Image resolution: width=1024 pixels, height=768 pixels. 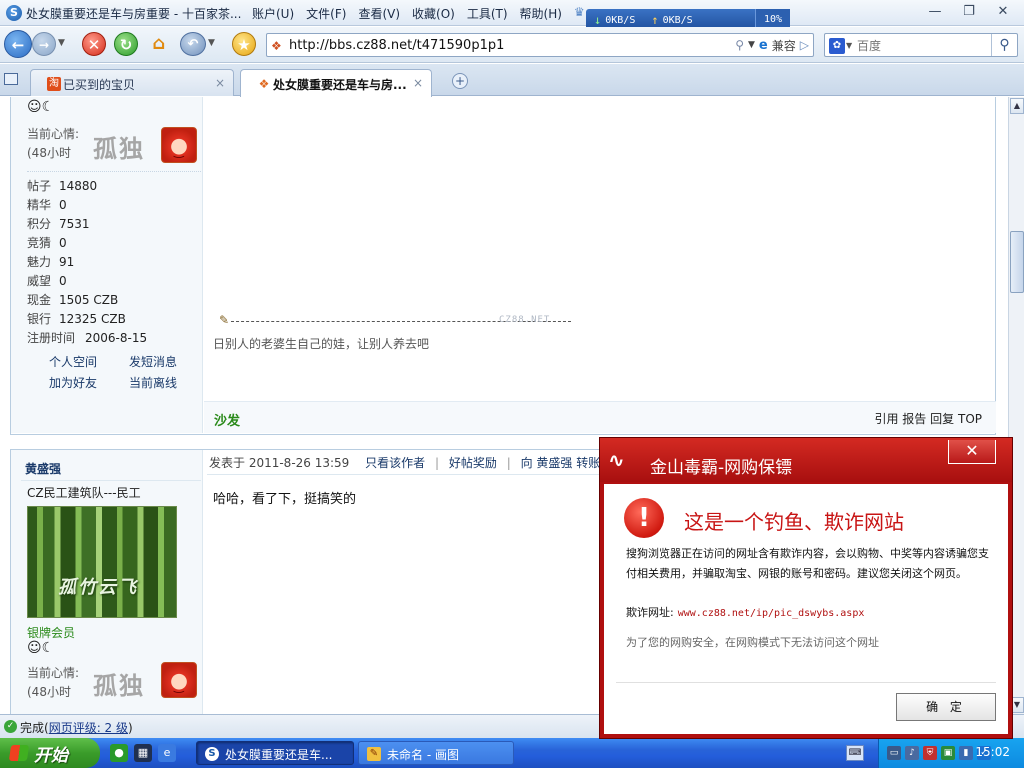 I want to click on tool-icon: ⚲, so click(x=739, y=45).